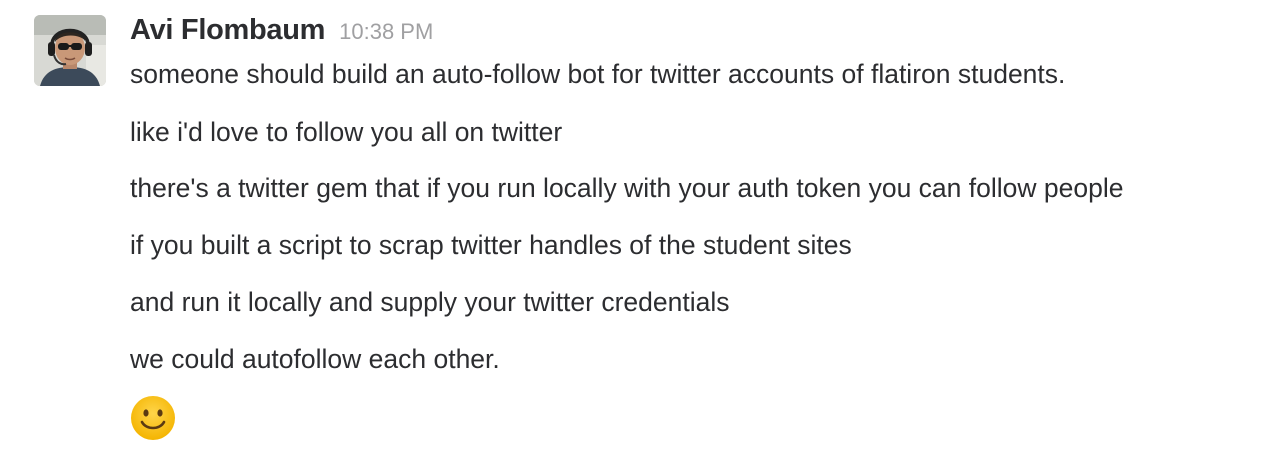 The height and width of the screenshot is (458, 1288). Describe the element at coordinates (227, 30) in the screenshot. I see `sender-name: Avi Flombaum` at that location.